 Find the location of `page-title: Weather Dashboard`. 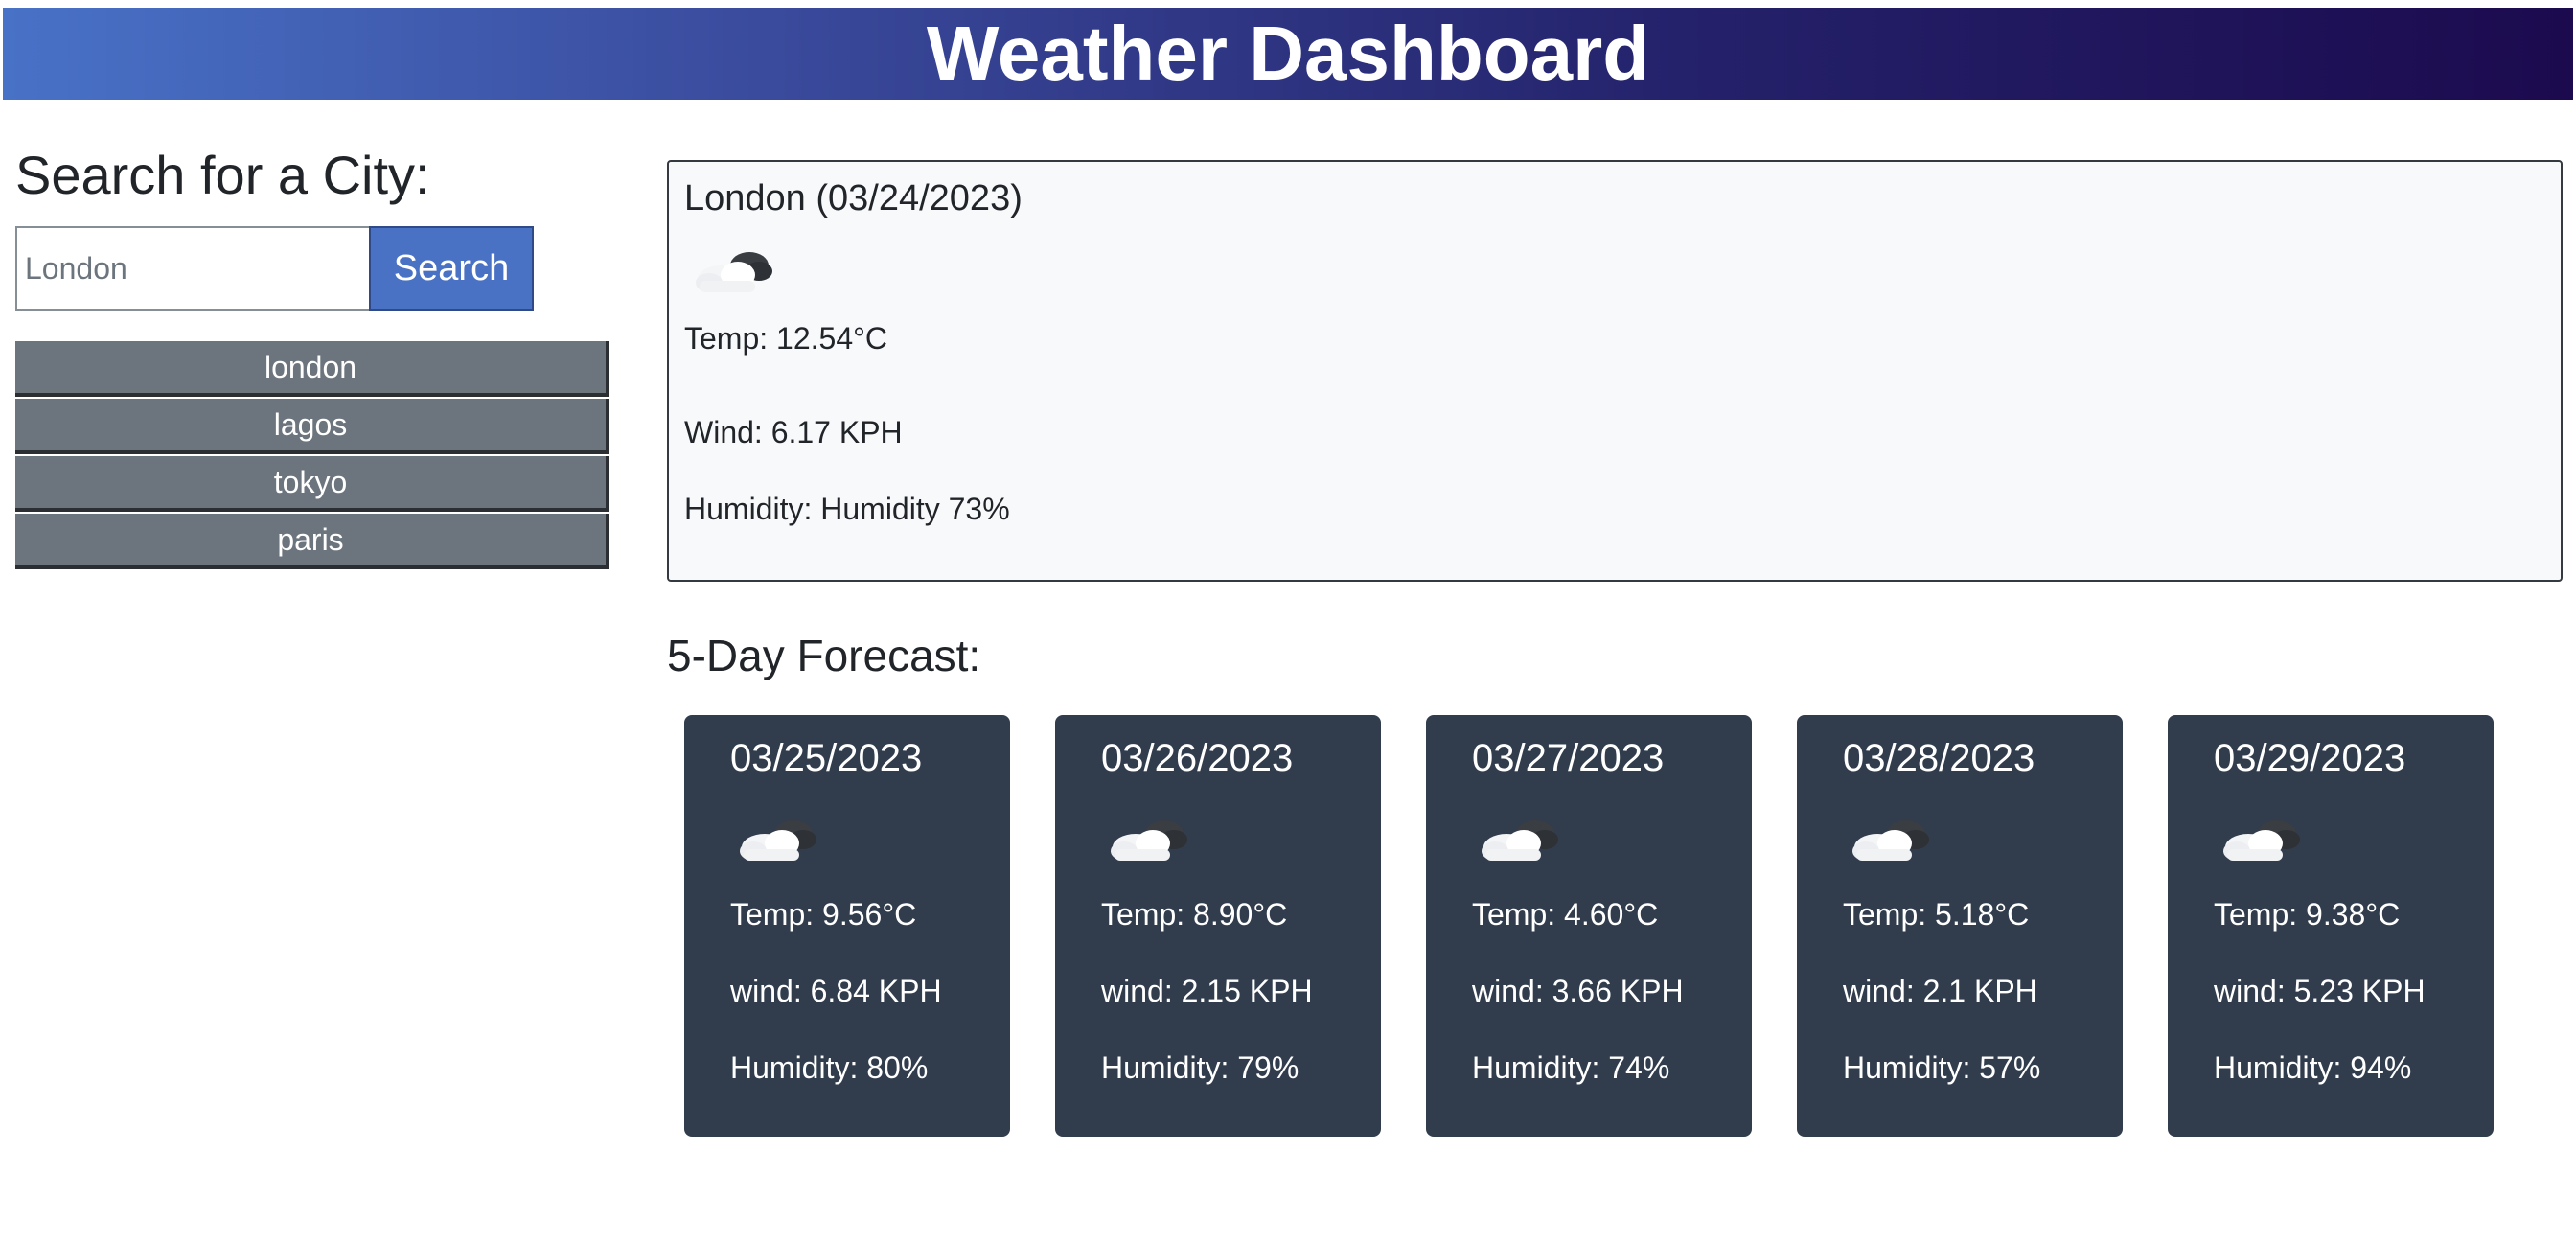

page-title: Weather Dashboard is located at coordinates (1288, 53).